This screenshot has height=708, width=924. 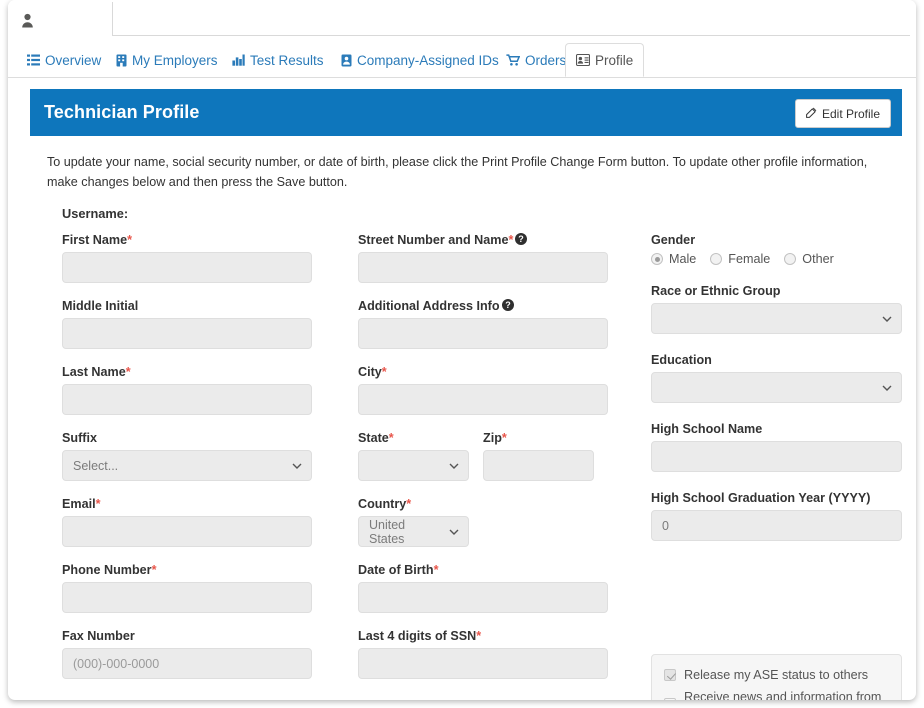 What do you see at coordinates (776, 525) in the screenshot?
I see `high-school-year-input` at bounding box center [776, 525].